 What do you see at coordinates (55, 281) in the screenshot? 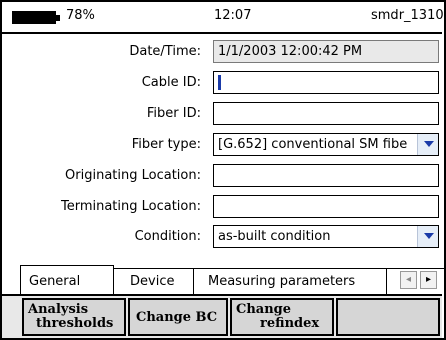
I see `tab-general-label: General` at bounding box center [55, 281].